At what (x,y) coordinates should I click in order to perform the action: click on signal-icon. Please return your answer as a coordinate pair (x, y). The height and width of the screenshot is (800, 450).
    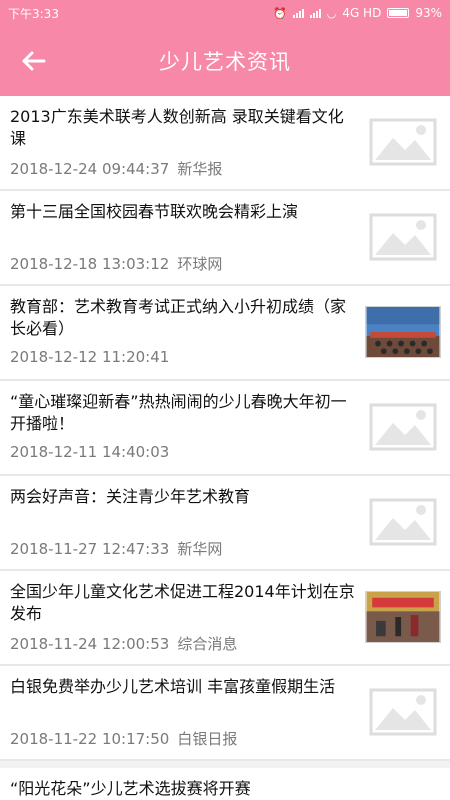
    Looking at the image, I should click on (298, 13).